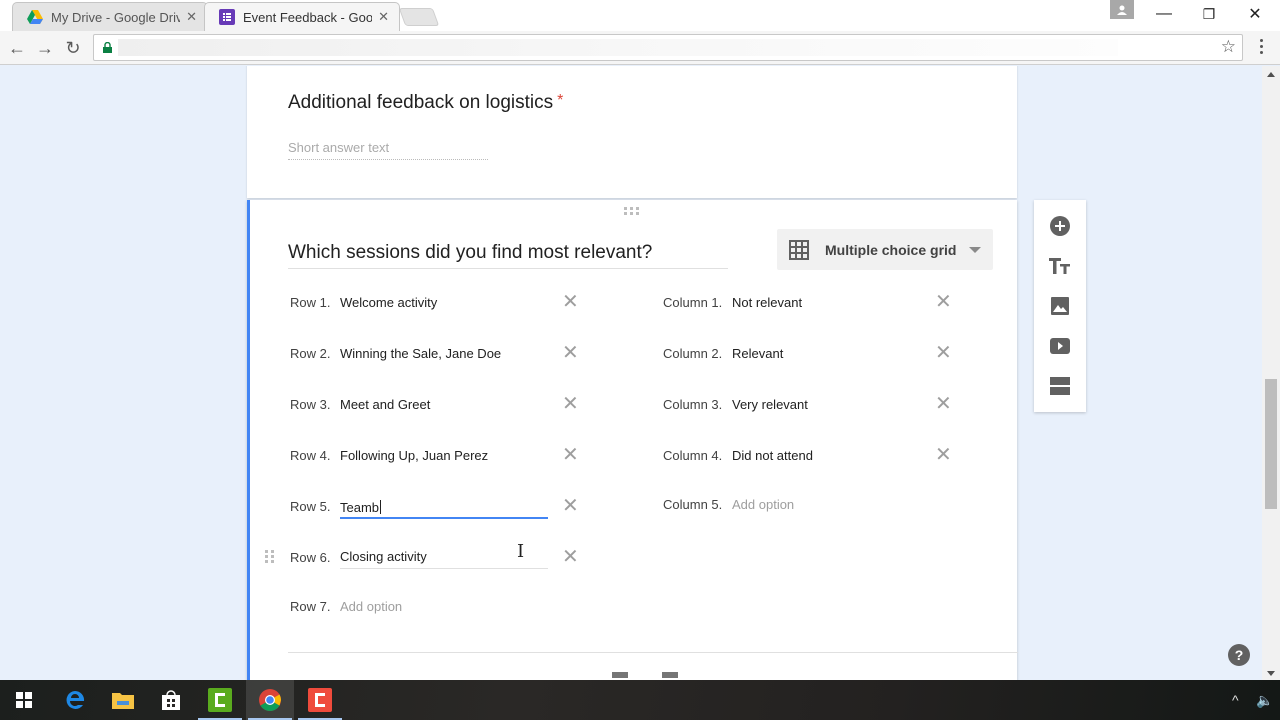 The height and width of the screenshot is (720, 1280). I want to click on bookmark-star-icon: ☆, so click(1228, 47).